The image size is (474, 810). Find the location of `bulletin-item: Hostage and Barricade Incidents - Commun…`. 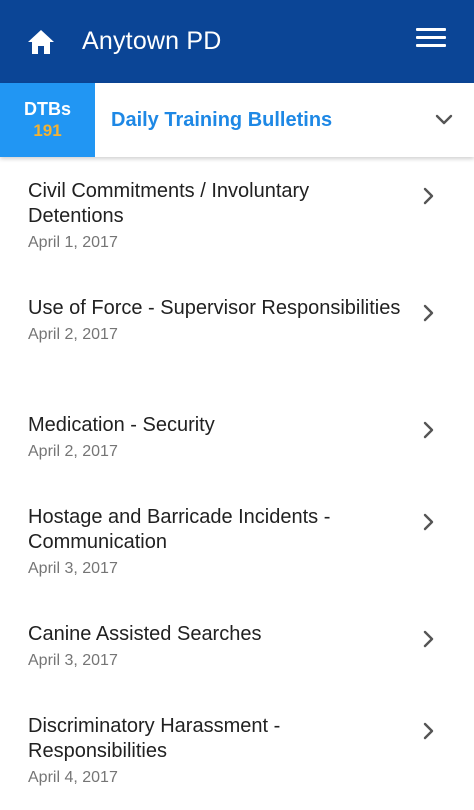

bulletin-item: Hostage and Barricade Incidents - Commun… is located at coordinates (237, 541).